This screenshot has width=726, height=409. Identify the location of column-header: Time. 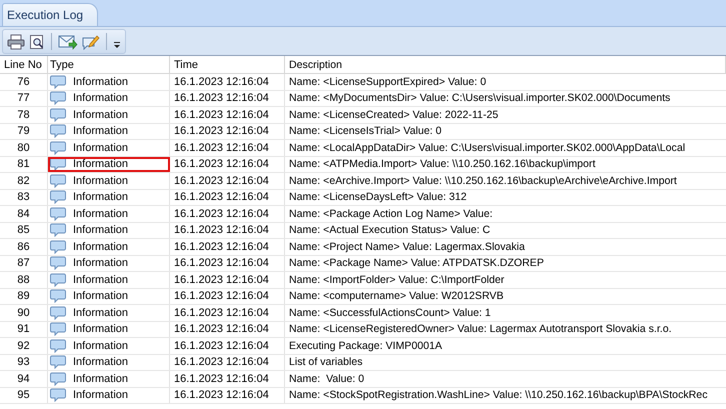
(227, 64).